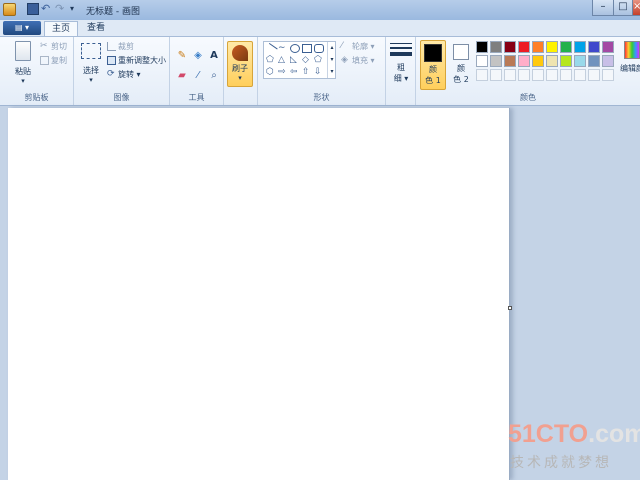 Image resolution: width=640 pixels, height=480 pixels. Describe the element at coordinates (630, 68) in the screenshot. I see `edit-colors-label: 编辑颜` at that location.